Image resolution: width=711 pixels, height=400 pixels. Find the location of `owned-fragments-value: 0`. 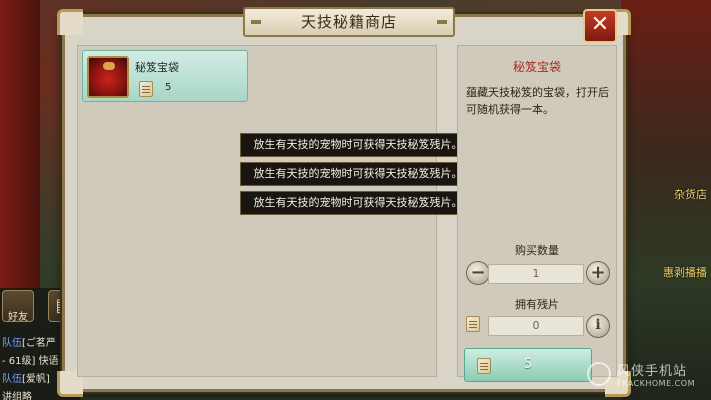

owned-fragments-value: 0 is located at coordinates (536, 326).